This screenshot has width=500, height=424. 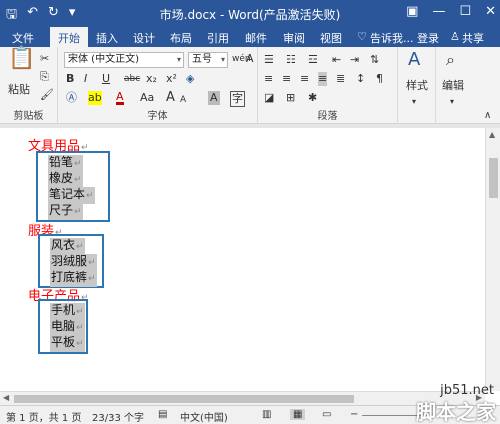 What do you see at coordinates (118, 416) in the screenshot?
I see `word-count: 23/33 个字` at bounding box center [118, 416].